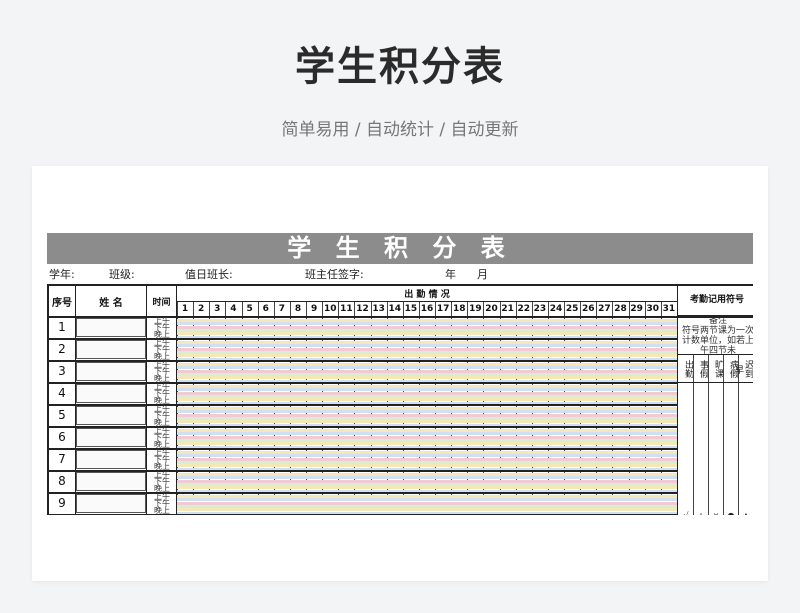 This screenshot has width=800, height=613. What do you see at coordinates (701, 513) in the screenshot?
I see `legend-symbol: △` at bounding box center [701, 513].